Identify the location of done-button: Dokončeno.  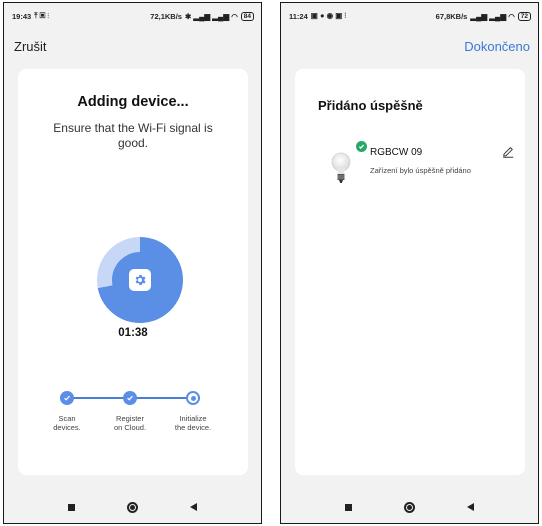
(497, 46).